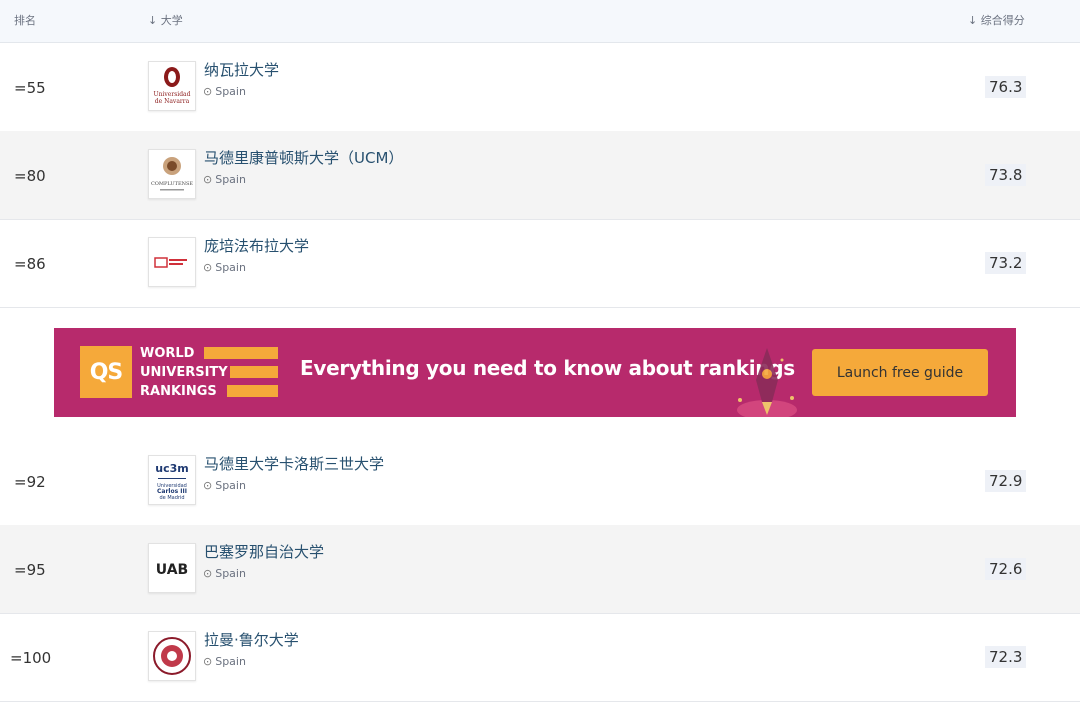 Image resolution: width=1080 pixels, height=702 pixels. What do you see at coordinates (171, 468) in the screenshot?
I see `svg-text: uc3m` at bounding box center [171, 468].